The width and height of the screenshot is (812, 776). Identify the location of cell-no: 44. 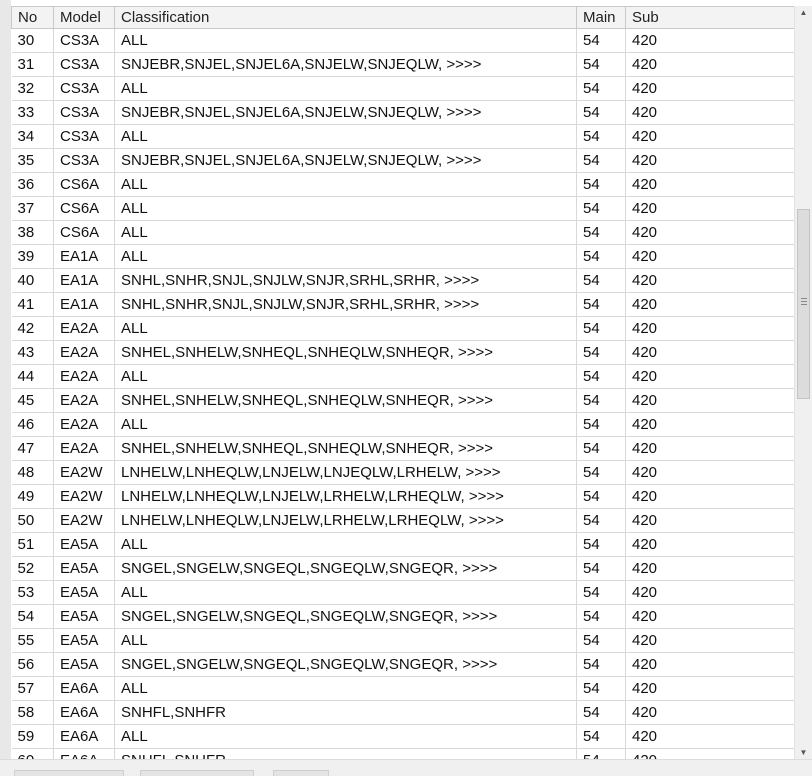
(32, 376).